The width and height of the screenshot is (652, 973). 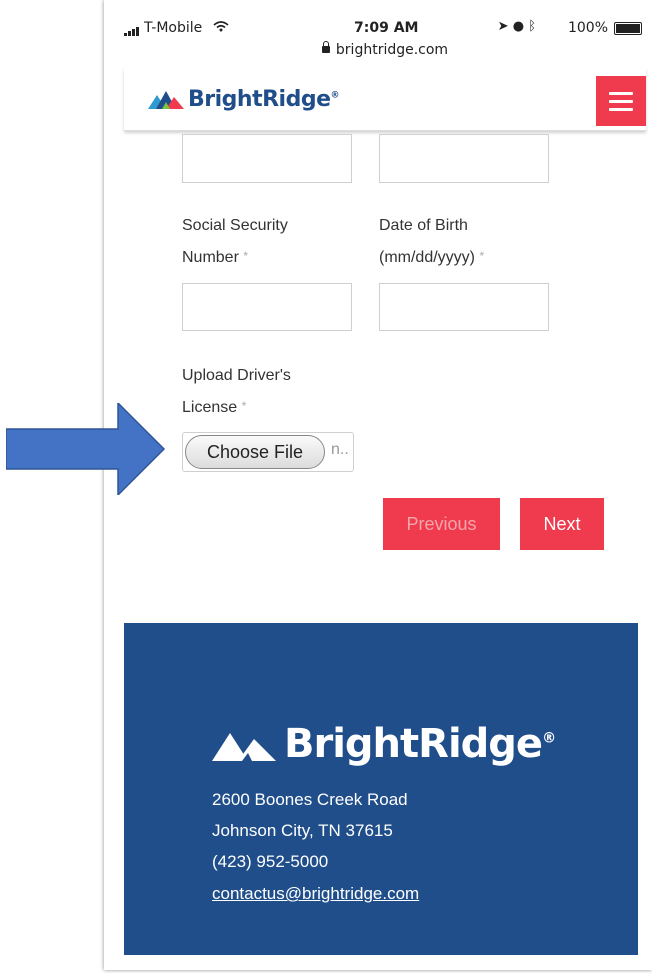 What do you see at coordinates (441, 524) in the screenshot?
I see `previous-button: Previous` at bounding box center [441, 524].